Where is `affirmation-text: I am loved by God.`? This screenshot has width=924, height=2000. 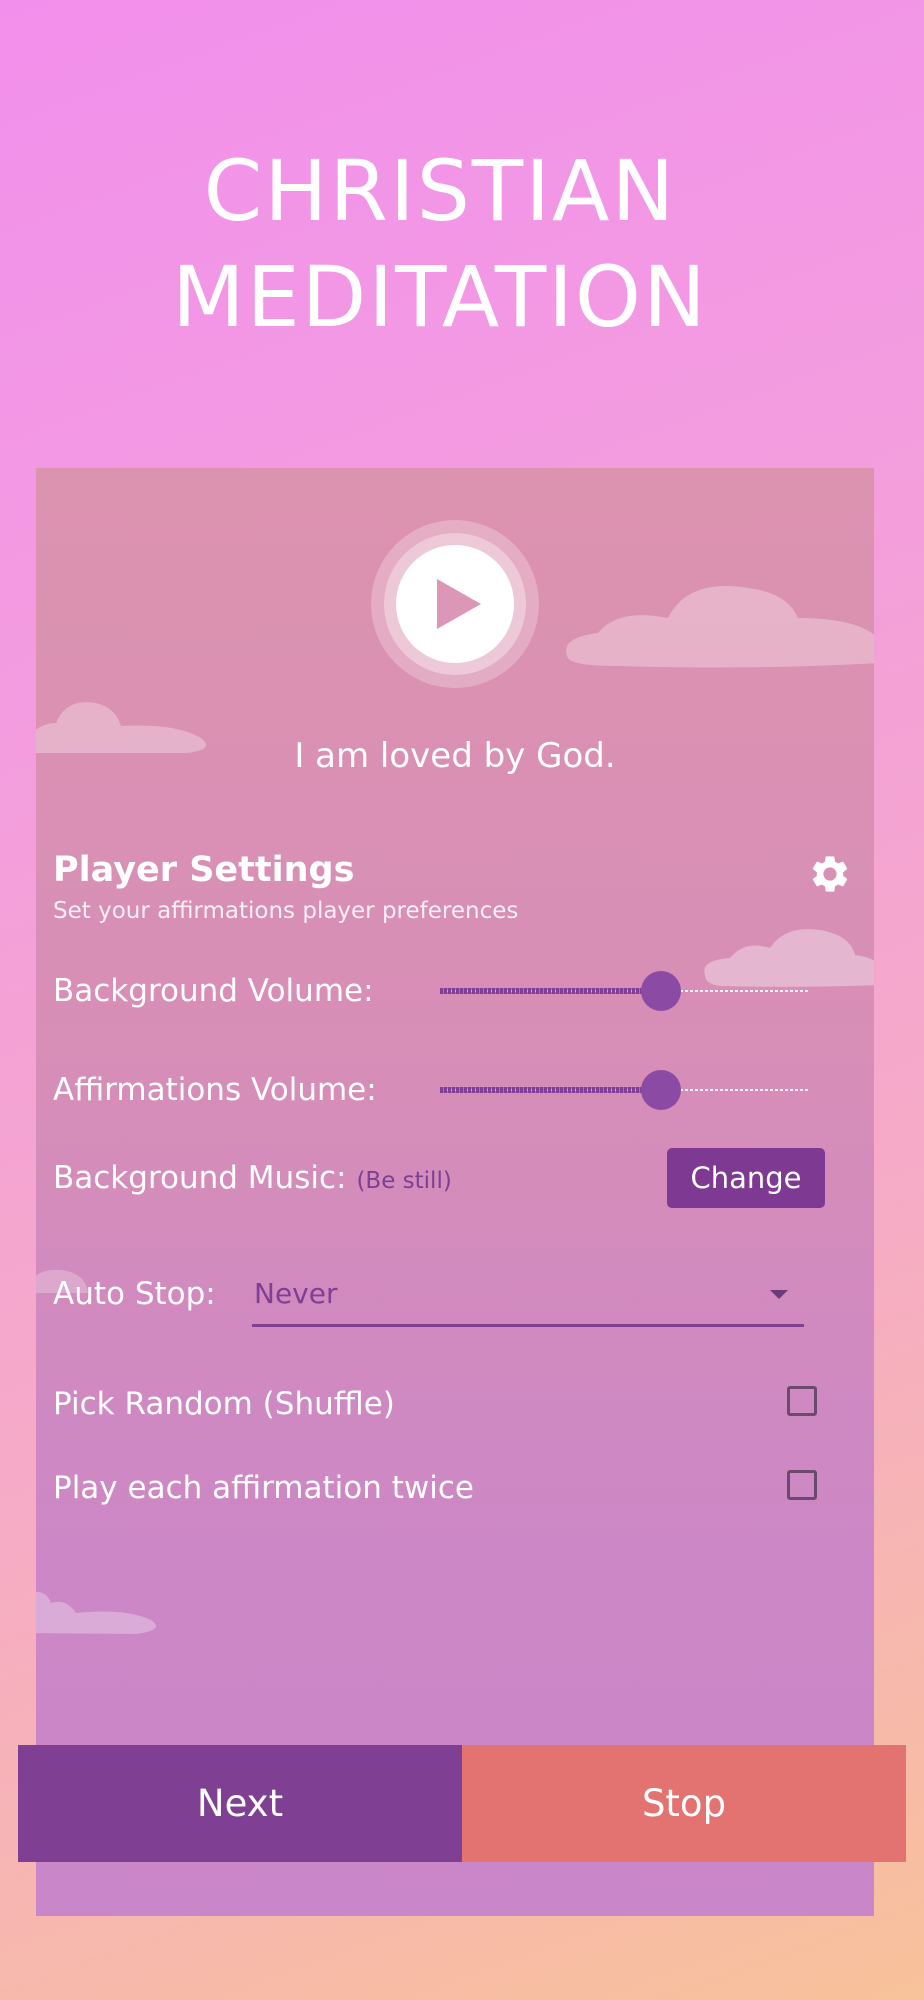 affirmation-text: I am loved by God. is located at coordinates (455, 756).